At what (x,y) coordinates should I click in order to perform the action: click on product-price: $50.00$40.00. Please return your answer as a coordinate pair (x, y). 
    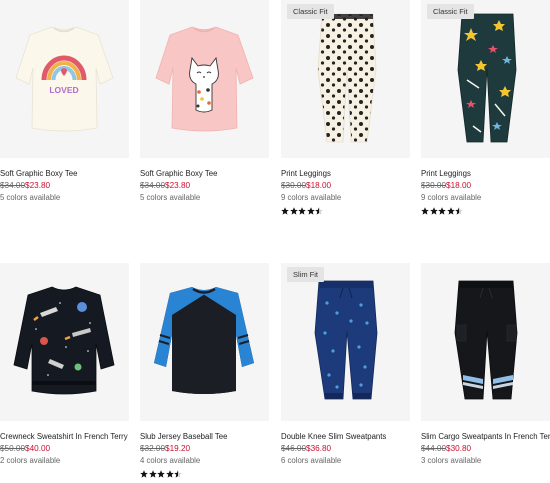
    Looking at the image, I should click on (64, 448).